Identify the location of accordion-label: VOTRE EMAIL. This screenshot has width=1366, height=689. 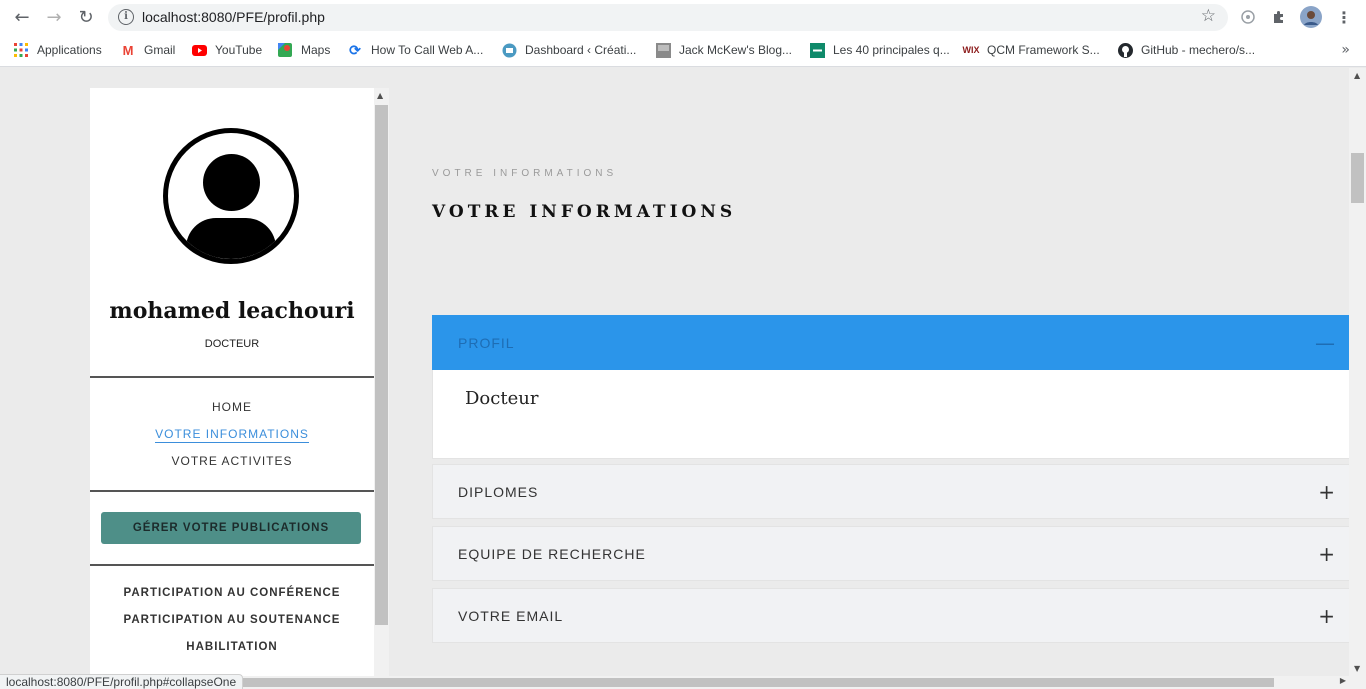
(511, 615).